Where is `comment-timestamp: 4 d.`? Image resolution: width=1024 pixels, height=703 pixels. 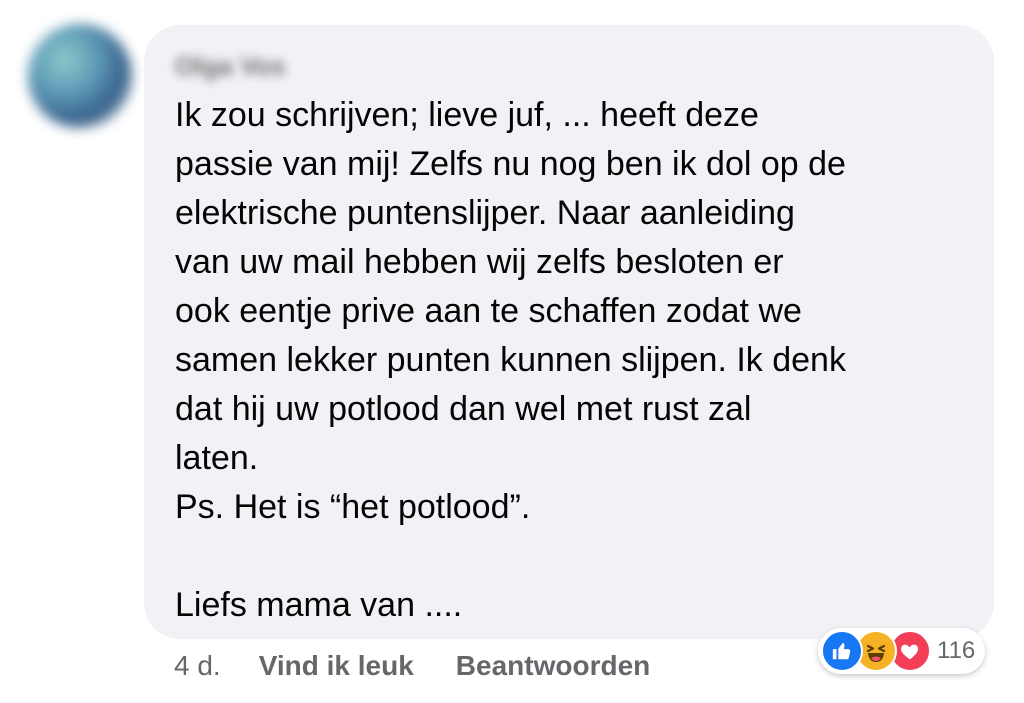 comment-timestamp: 4 d. is located at coordinates (197, 666).